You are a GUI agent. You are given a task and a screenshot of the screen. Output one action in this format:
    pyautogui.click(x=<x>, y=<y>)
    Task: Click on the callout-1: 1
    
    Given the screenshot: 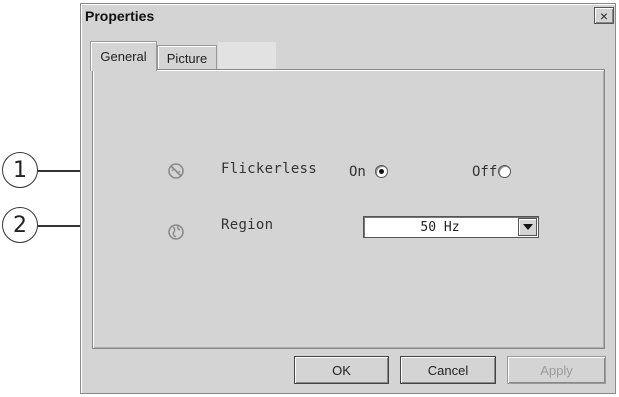 What is the action you would take?
    pyautogui.click(x=20, y=170)
    